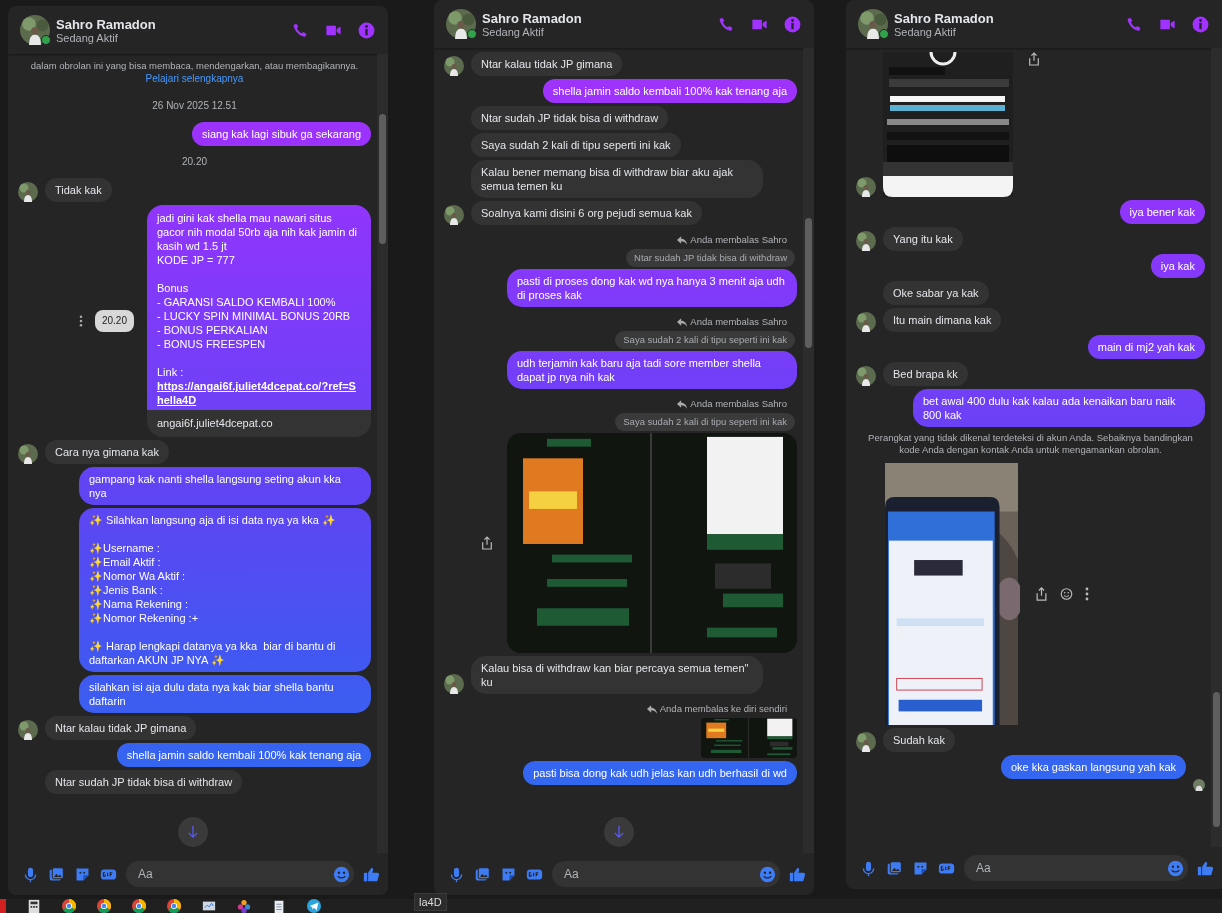  I want to click on message-bubble: siang kak lagi sibuk ga sekarang, so click(281, 134).